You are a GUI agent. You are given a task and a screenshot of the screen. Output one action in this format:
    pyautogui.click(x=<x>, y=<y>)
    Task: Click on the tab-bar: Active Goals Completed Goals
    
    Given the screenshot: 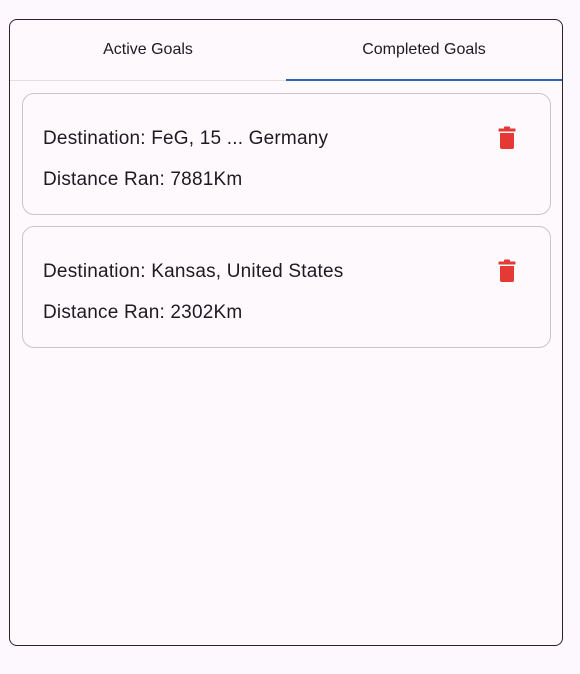 What is the action you would take?
    pyautogui.click(x=286, y=50)
    